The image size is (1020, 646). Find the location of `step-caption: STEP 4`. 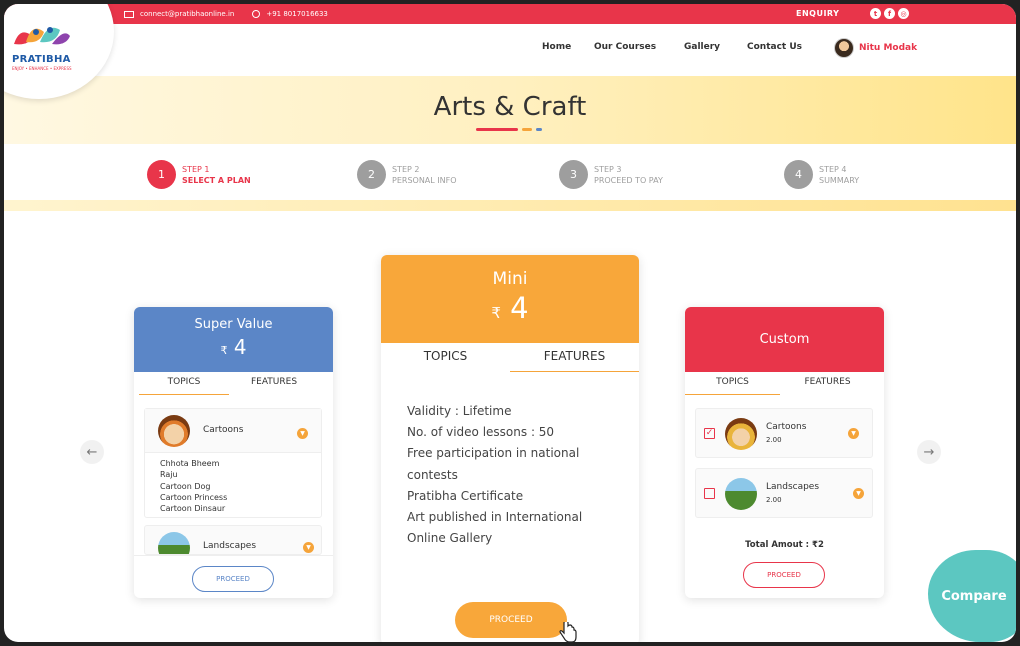

step-caption: STEP 4 is located at coordinates (833, 169).